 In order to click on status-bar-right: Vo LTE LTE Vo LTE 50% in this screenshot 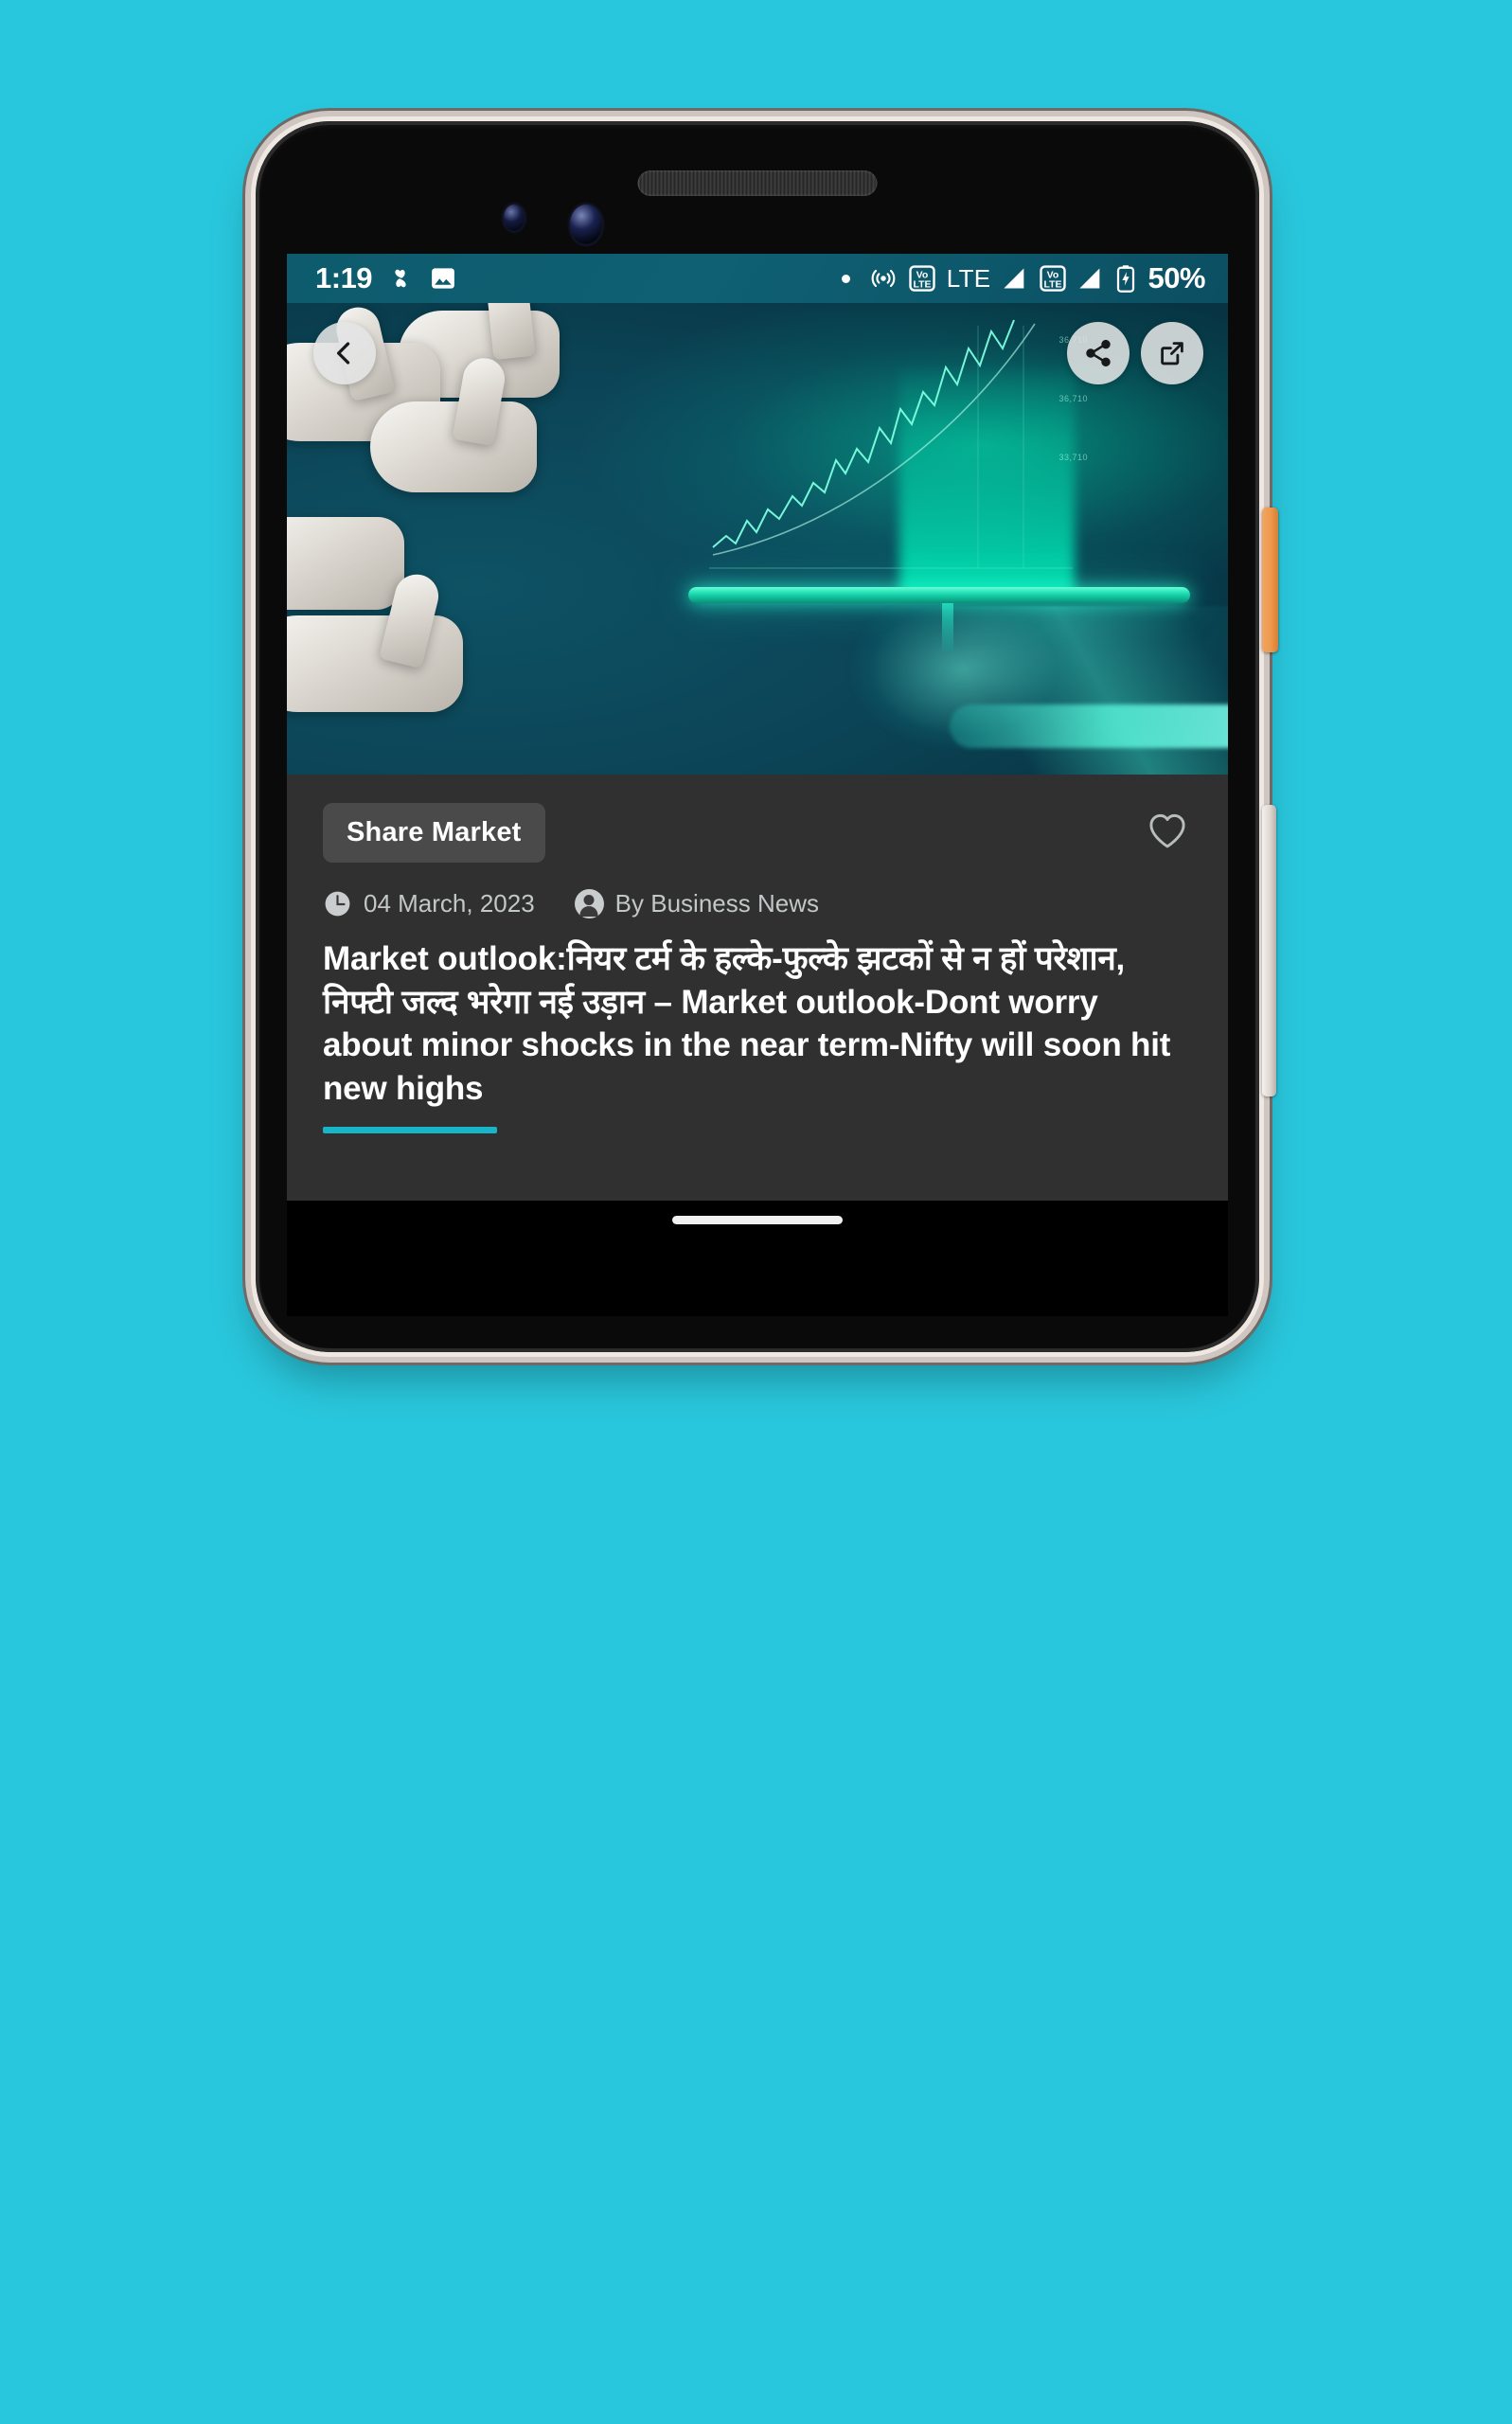, I will do `click(1023, 278)`.